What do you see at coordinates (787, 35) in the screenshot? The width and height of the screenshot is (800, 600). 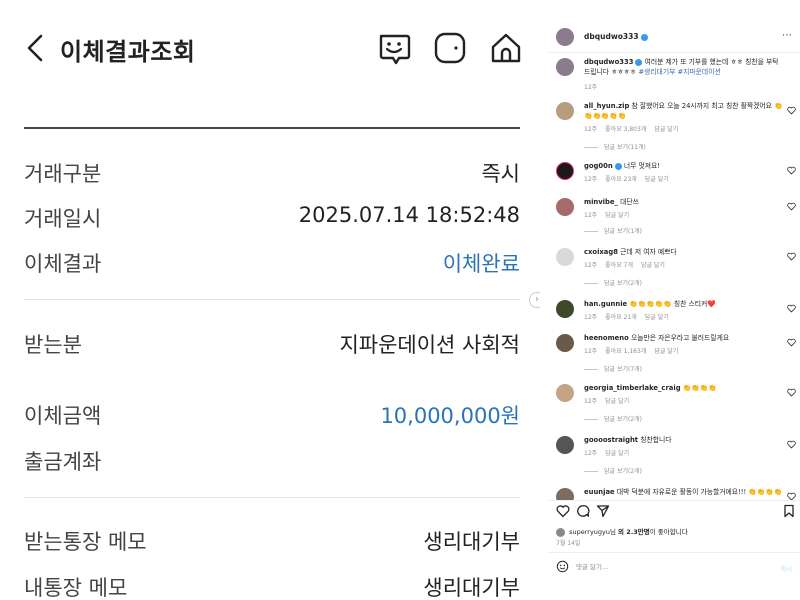 I see `more-options-icon: ⋯` at bounding box center [787, 35].